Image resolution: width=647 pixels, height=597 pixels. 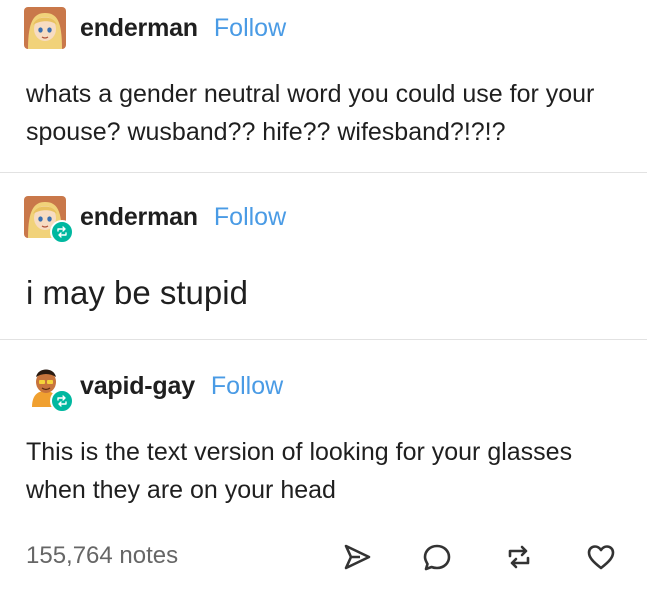 What do you see at coordinates (437, 557) in the screenshot?
I see `reply-icon` at bounding box center [437, 557].